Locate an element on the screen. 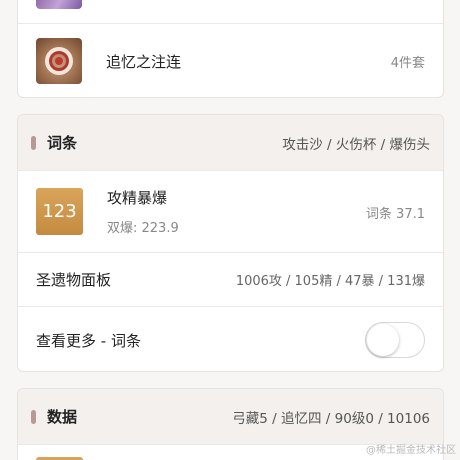 The image size is (460, 460). artifact-set-name: 追忆之注连 is located at coordinates (144, 61).